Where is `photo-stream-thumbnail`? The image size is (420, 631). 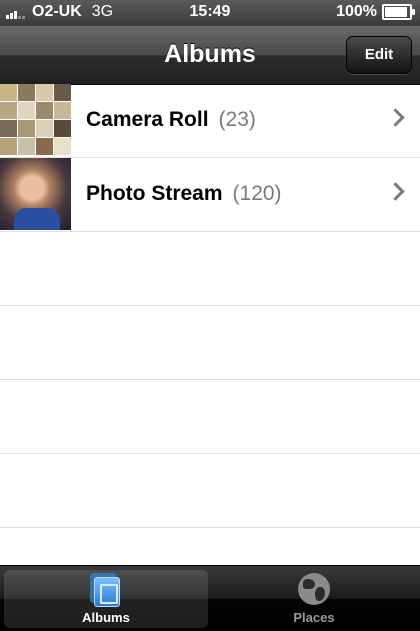
photo-stream-thumbnail is located at coordinates (35, 194).